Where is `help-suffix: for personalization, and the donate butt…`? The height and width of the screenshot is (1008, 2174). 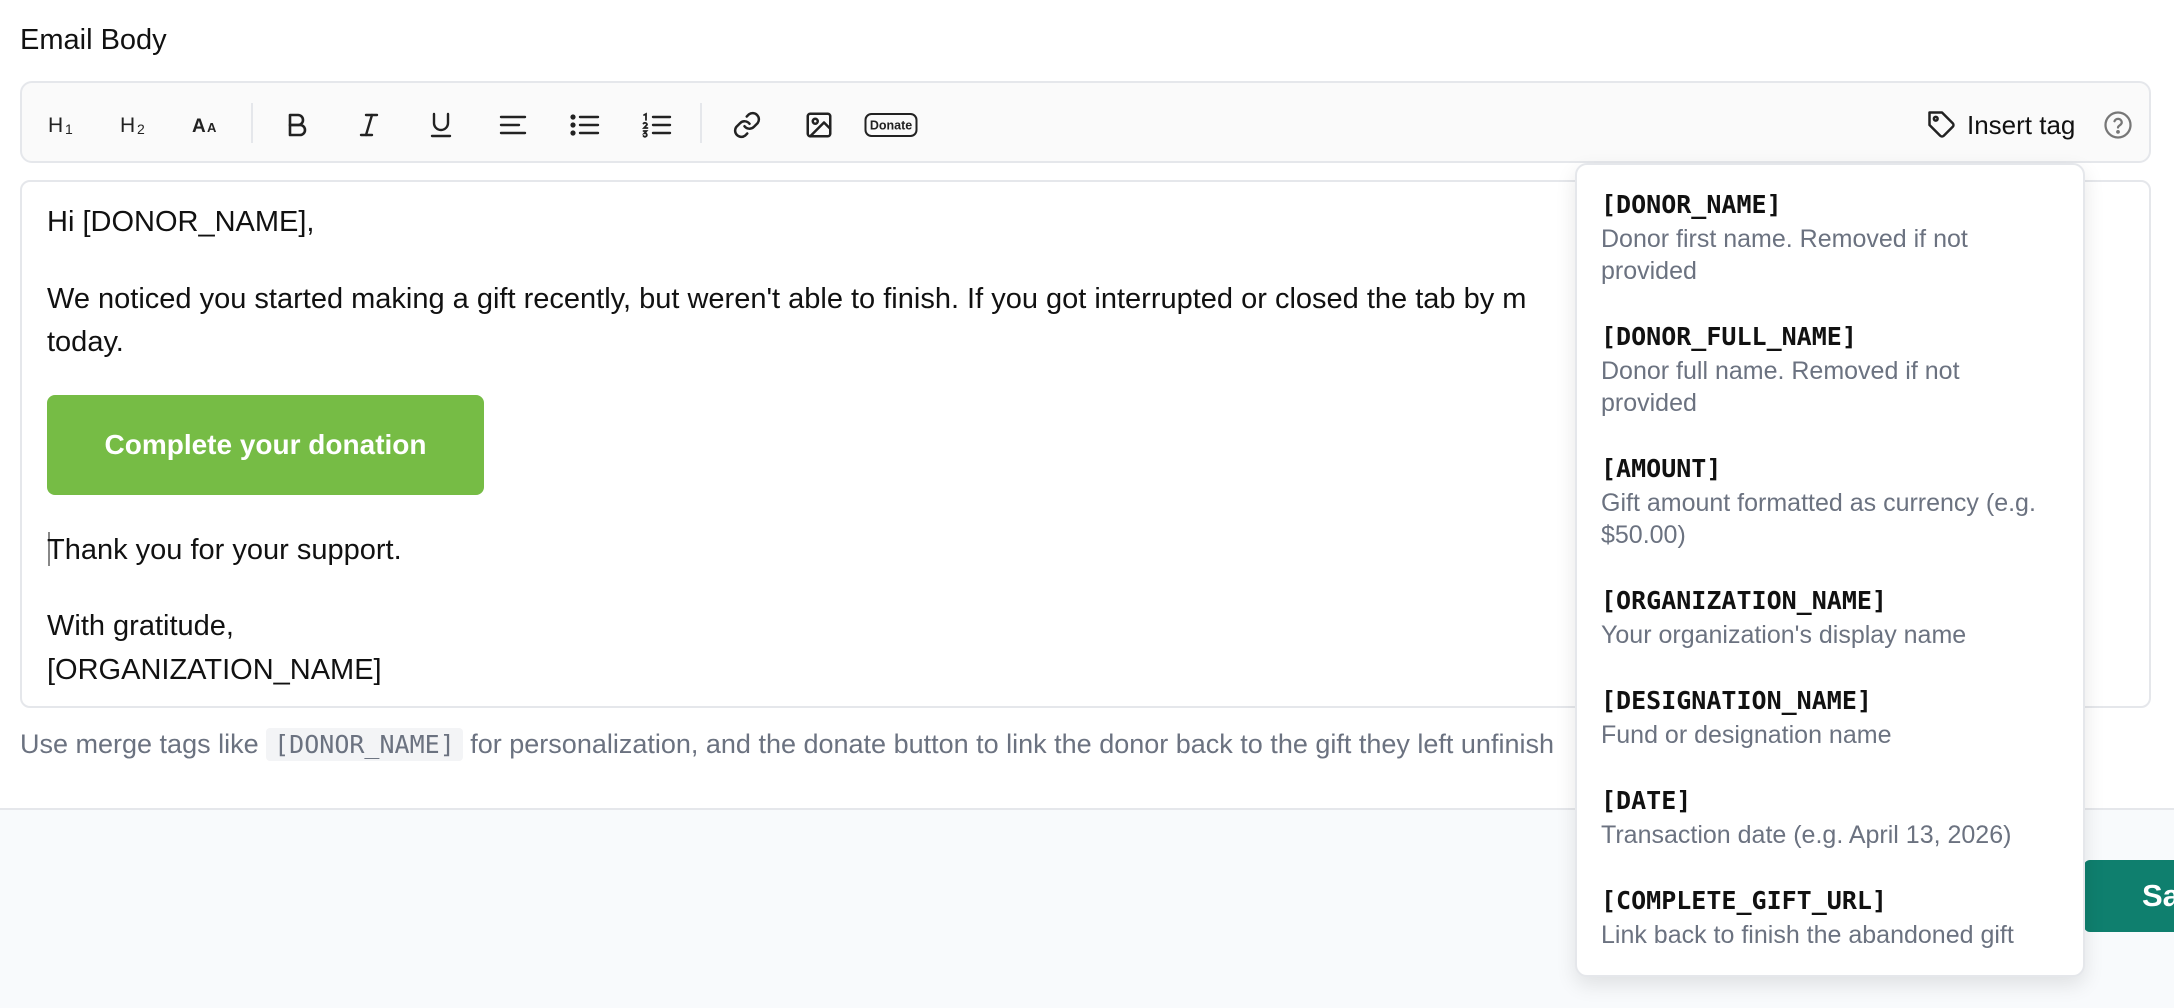 help-suffix: for personalization, and the donate butt… is located at coordinates (1012, 744).